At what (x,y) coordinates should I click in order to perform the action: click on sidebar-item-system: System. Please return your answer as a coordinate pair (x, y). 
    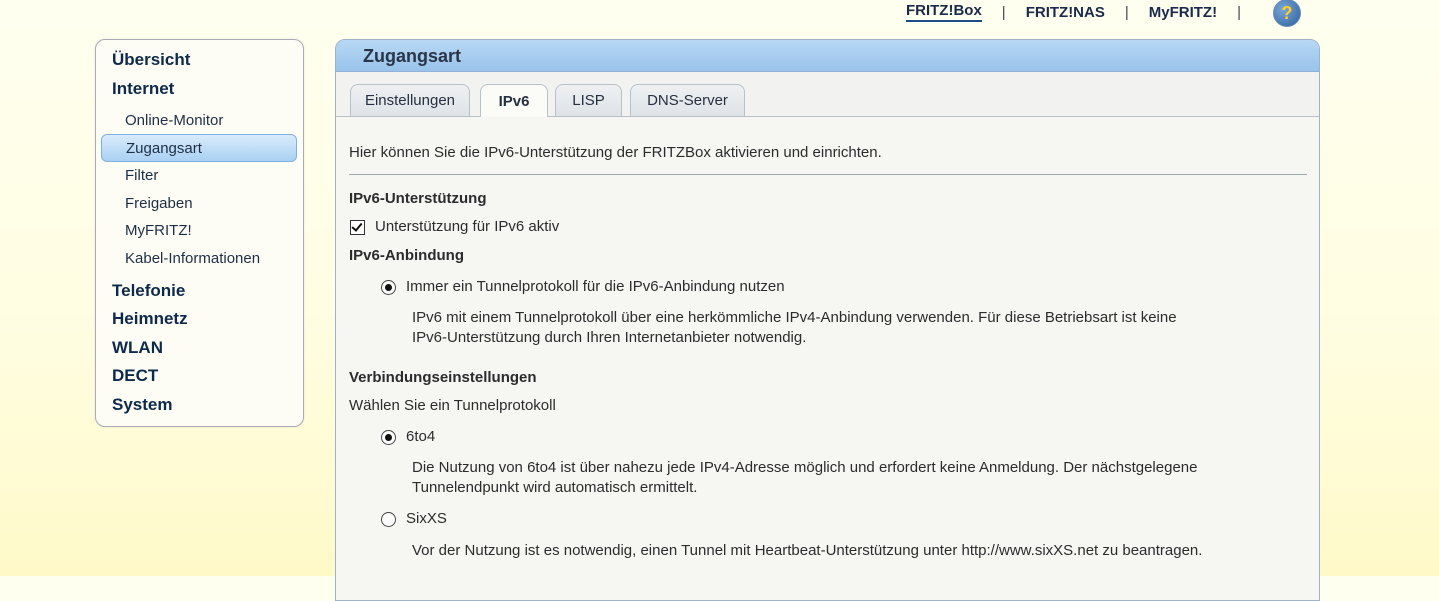
    Looking at the image, I should click on (142, 405).